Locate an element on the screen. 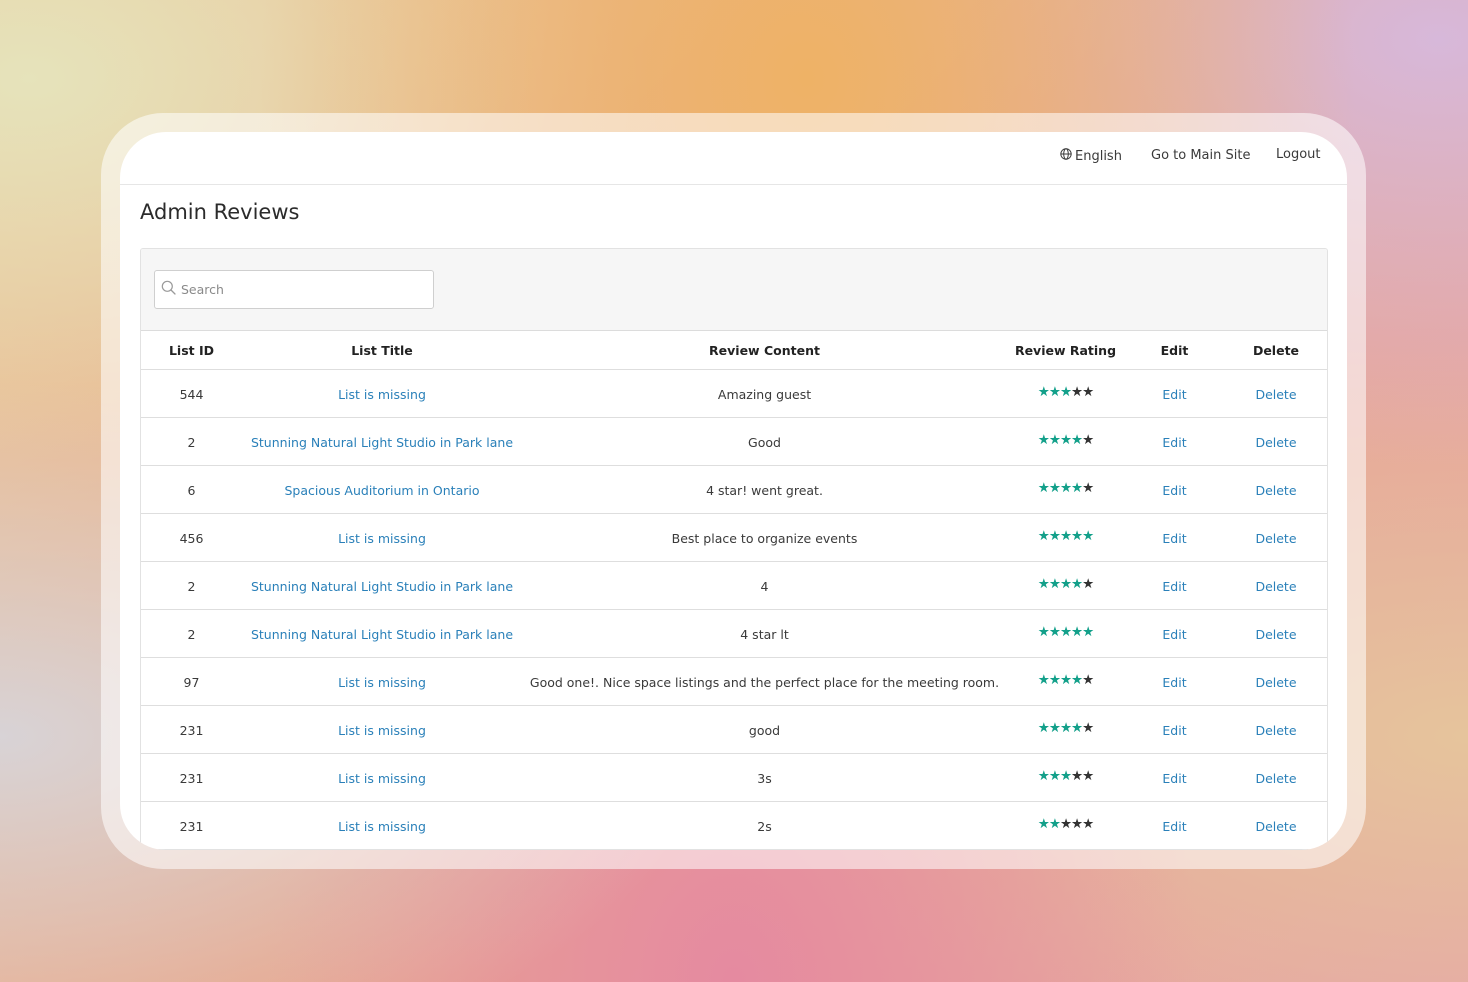 This screenshot has height=982, width=1468. search-input is located at coordinates (301, 289).